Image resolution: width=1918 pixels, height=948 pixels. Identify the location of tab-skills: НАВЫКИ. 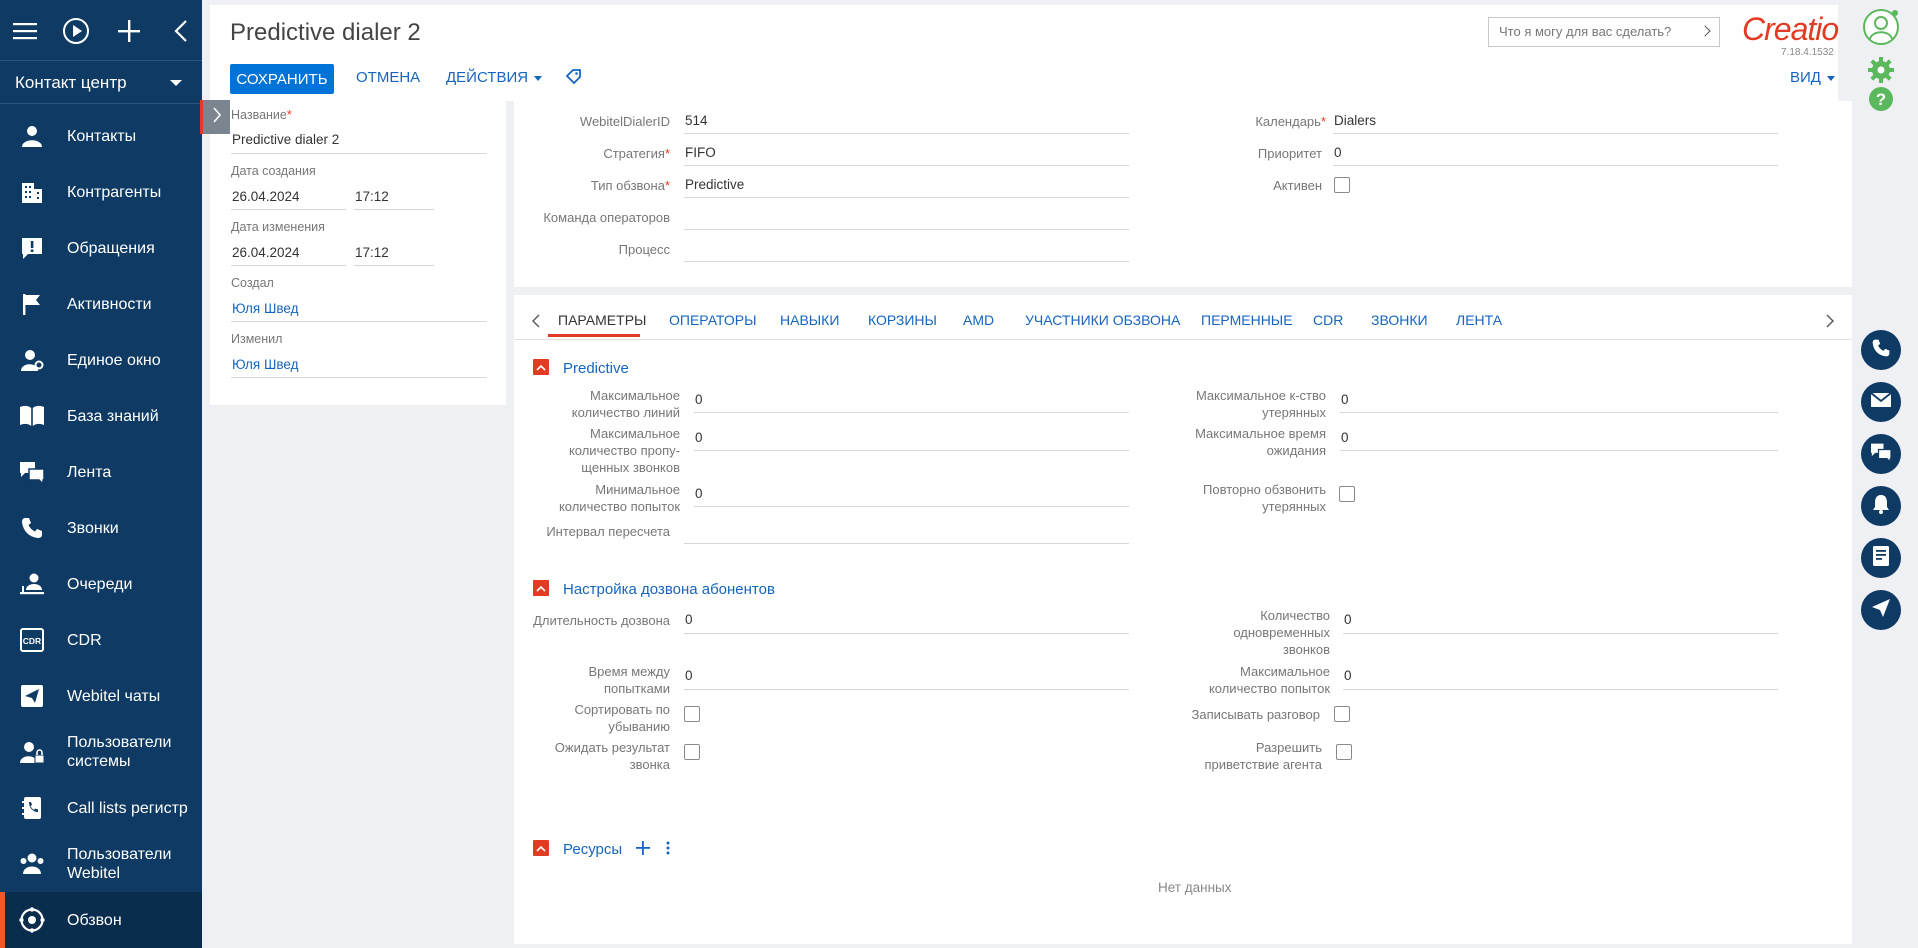
(809, 320).